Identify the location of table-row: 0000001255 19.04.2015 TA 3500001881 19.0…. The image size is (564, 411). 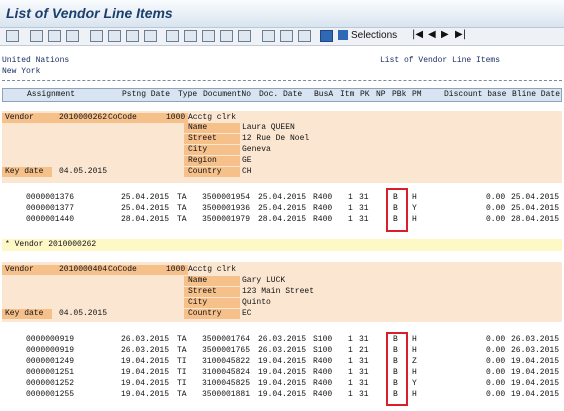
(282, 395).